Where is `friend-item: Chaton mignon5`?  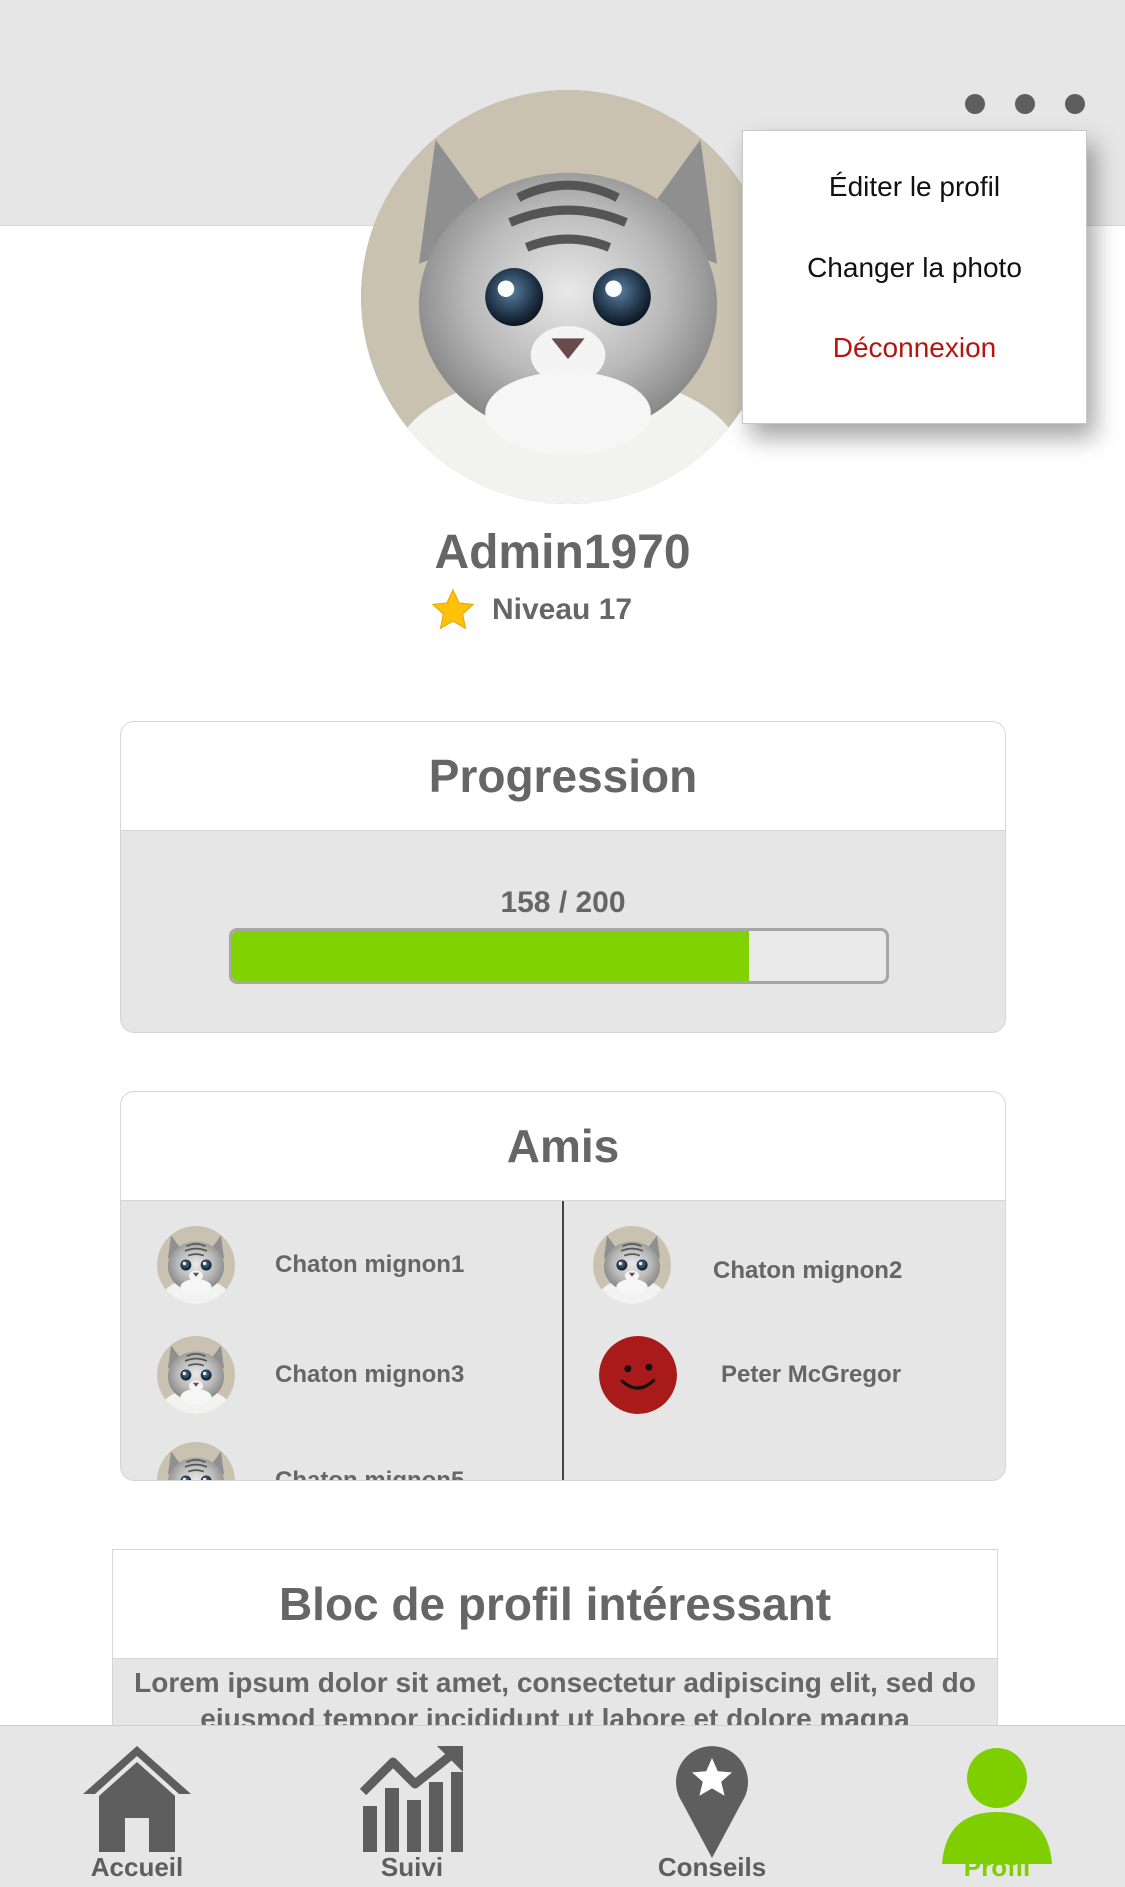 friend-item: Chaton mignon5 is located at coordinates (311, 1461).